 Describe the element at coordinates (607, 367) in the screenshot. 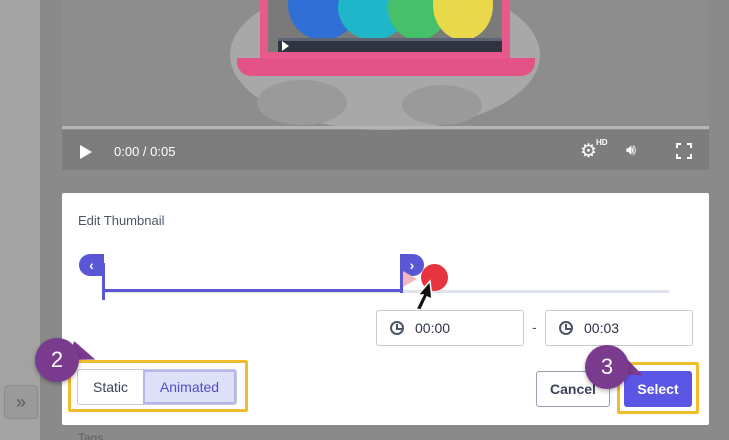

I see `step-3-badge: 3` at that location.